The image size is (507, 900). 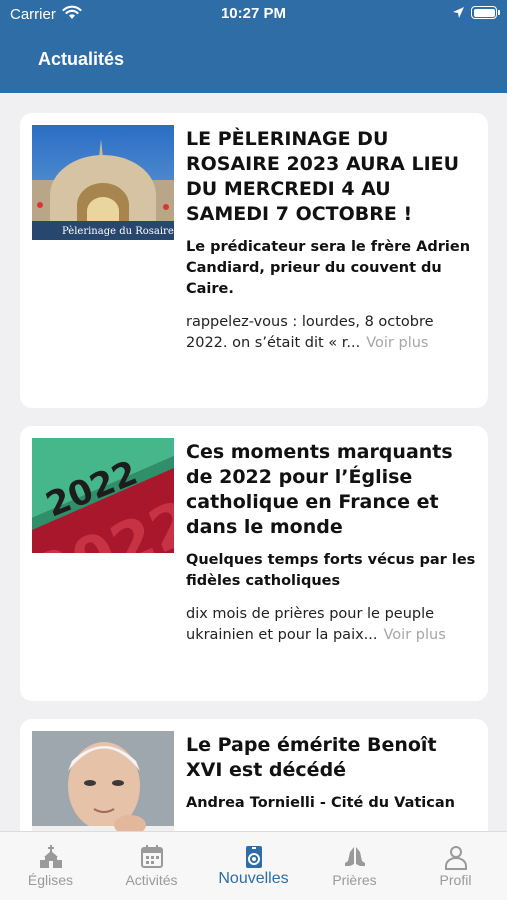 I want to click on tab-activites: Activités, so click(x=151, y=866).